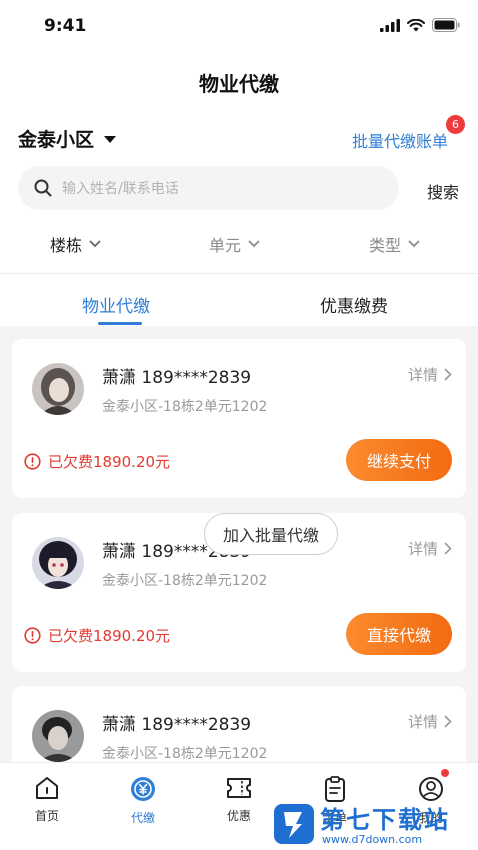 The image size is (478, 850). Describe the element at coordinates (43, 188) in the screenshot. I see `search-icon` at that location.